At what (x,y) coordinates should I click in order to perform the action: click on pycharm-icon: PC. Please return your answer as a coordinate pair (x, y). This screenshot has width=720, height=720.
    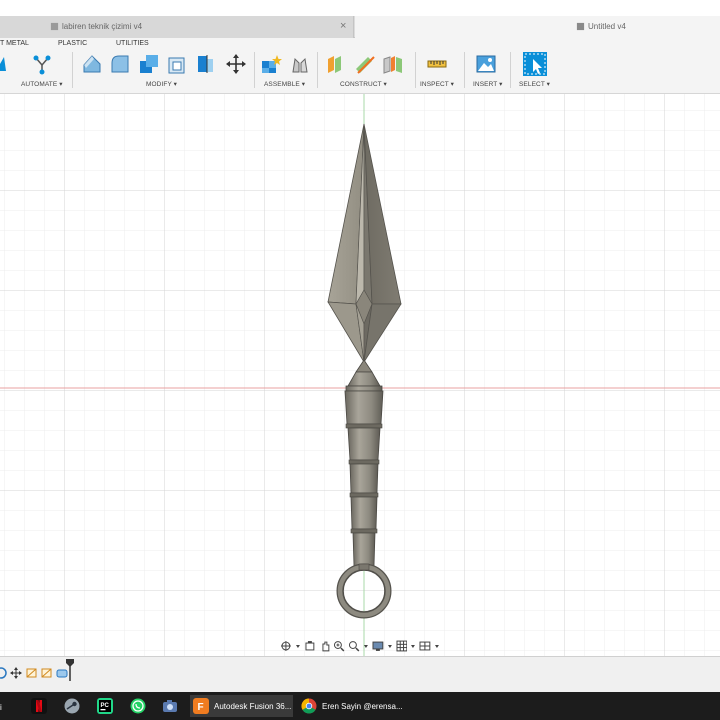
    Looking at the image, I should click on (105, 706).